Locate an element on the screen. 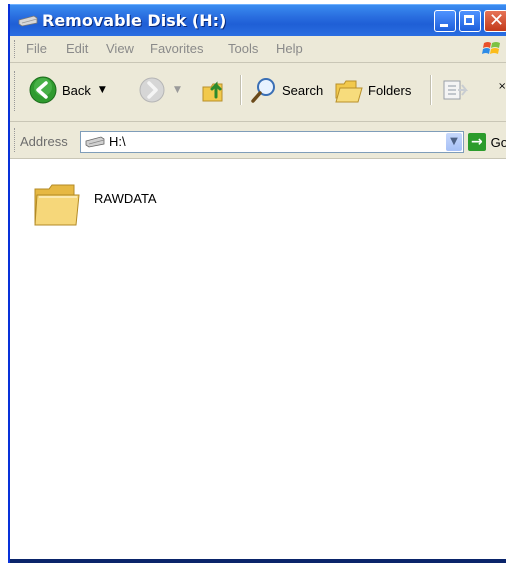 Image resolution: width=506 pixels, height=563 pixels. go-label: Go is located at coordinates (498, 142).